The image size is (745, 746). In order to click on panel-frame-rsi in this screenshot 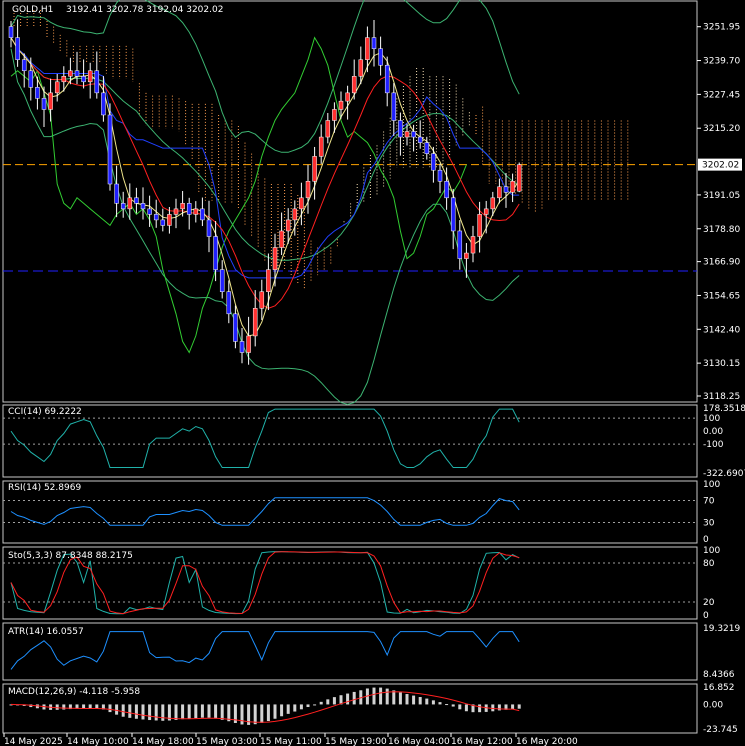, I will do `click(350, 512)`.